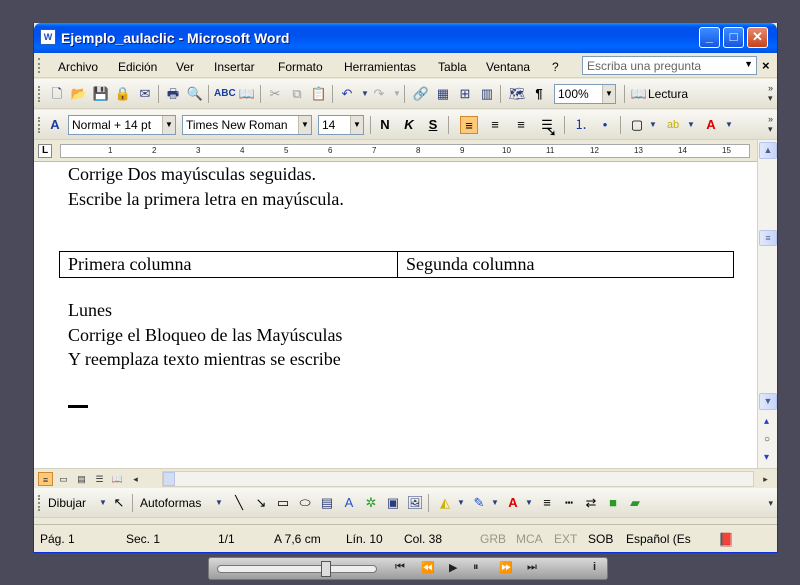  Describe the element at coordinates (67, 503) in the screenshot. I see `draw-menu-button: Dibujar` at that location.